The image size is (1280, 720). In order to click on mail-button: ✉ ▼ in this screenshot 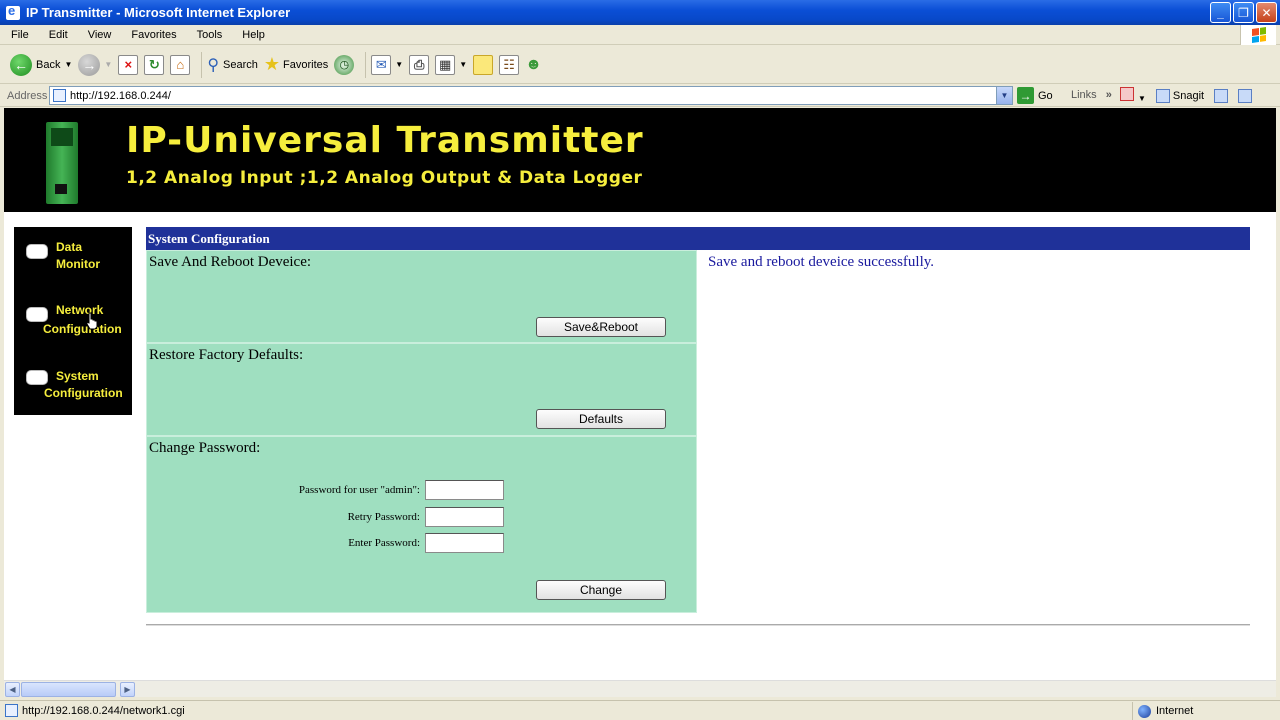, I will do `click(387, 64)`.